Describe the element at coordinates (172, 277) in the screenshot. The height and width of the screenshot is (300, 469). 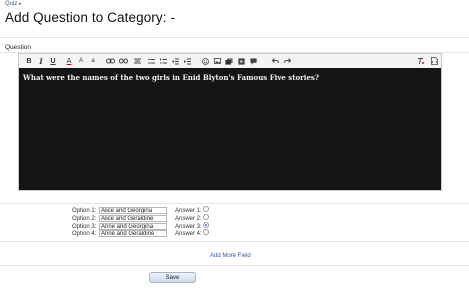
I see `save-button: Save` at that location.